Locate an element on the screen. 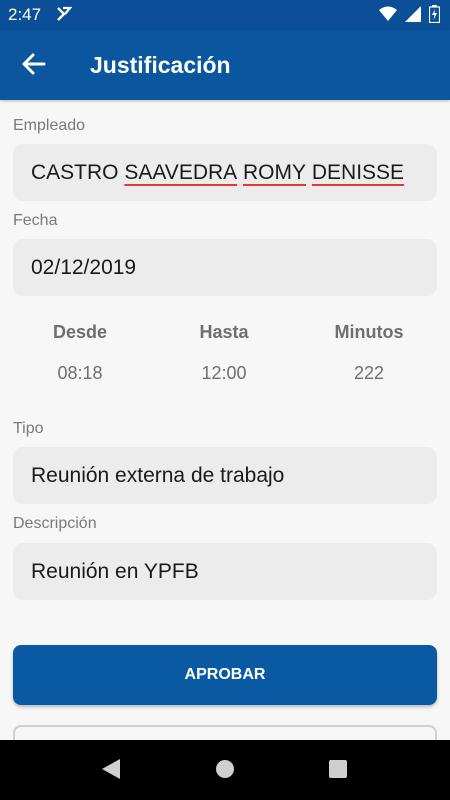  descripcion-field: Reunión en YPFB is located at coordinates (225, 571).